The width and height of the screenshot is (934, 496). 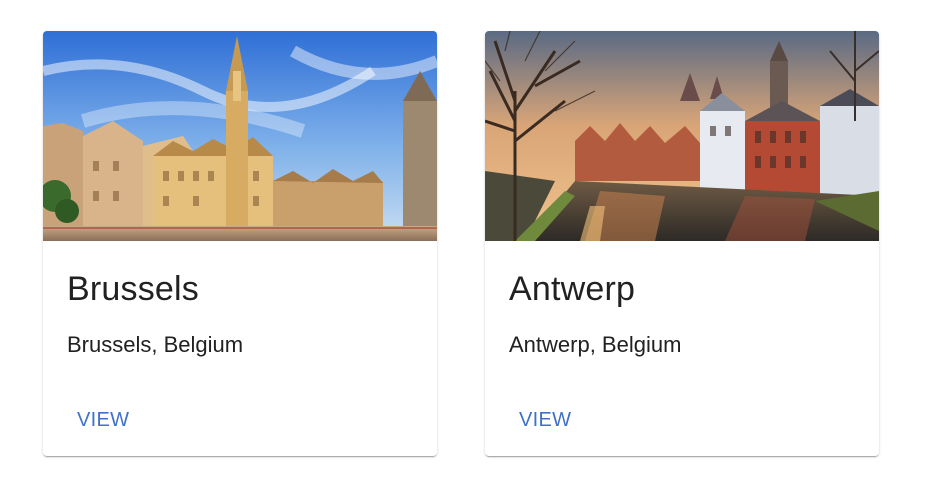 I want to click on card-subtitle: Antwerp, Belgium, so click(x=595, y=344).